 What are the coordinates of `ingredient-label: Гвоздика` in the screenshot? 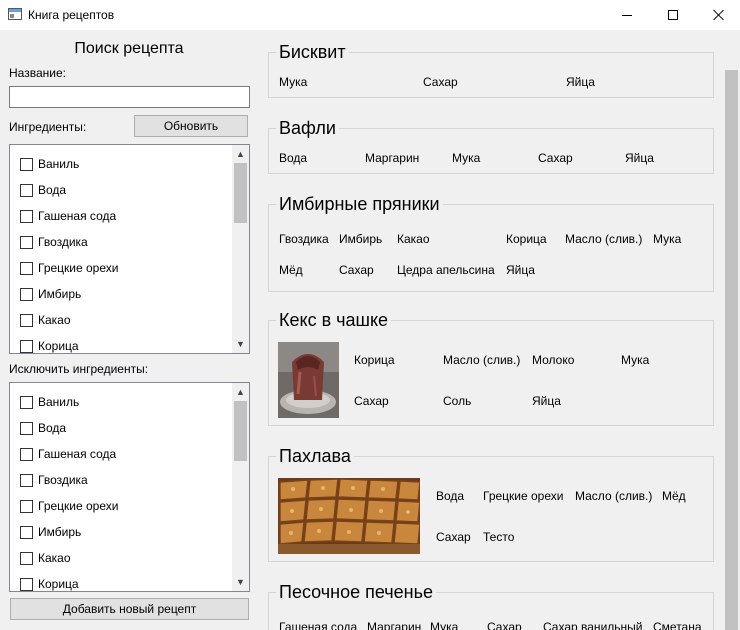 It's located at (304, 239).